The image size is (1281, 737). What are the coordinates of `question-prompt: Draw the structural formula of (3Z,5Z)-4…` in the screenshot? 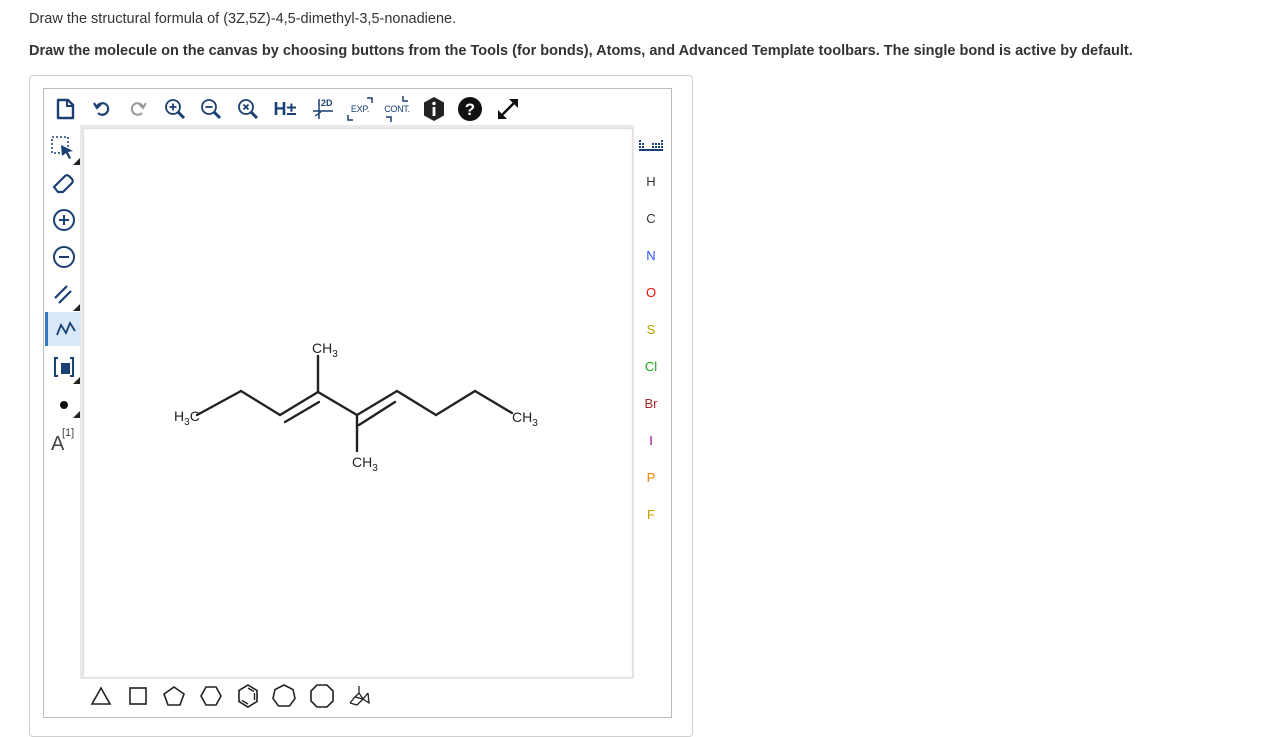 It's located at (243, 19).